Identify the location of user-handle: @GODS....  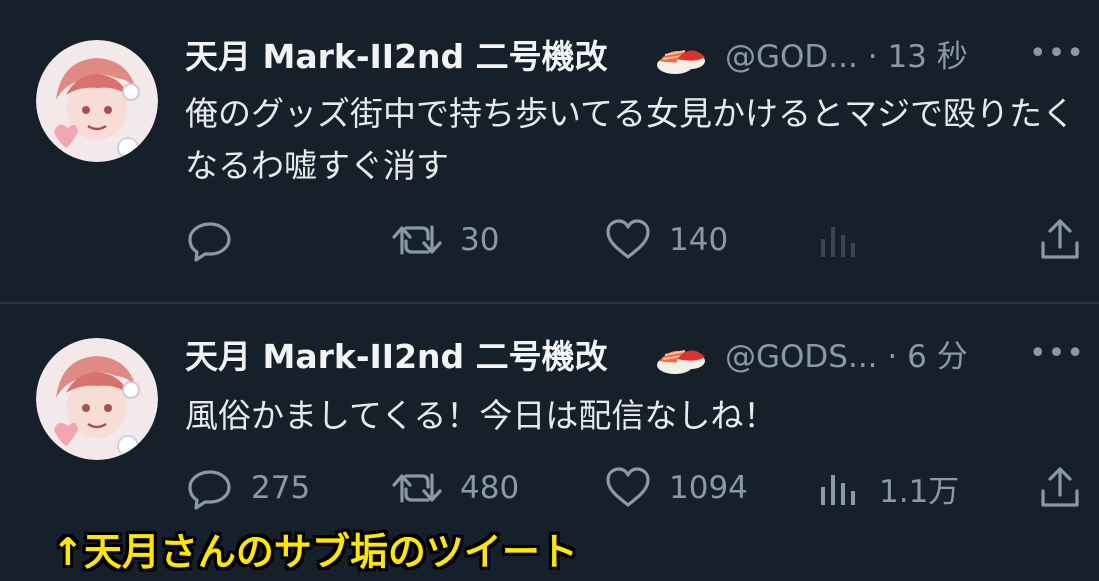
(801, 357).